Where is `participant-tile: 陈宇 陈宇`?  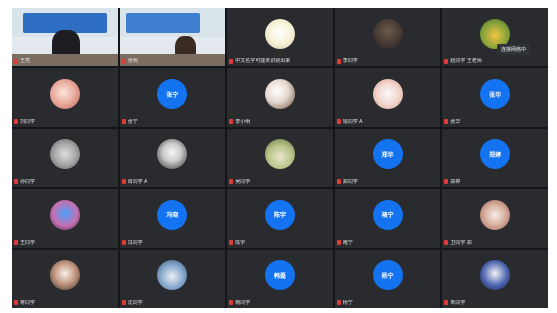 participant-tile: 陈宇 陈宇 is located at coordinates (280, 218).